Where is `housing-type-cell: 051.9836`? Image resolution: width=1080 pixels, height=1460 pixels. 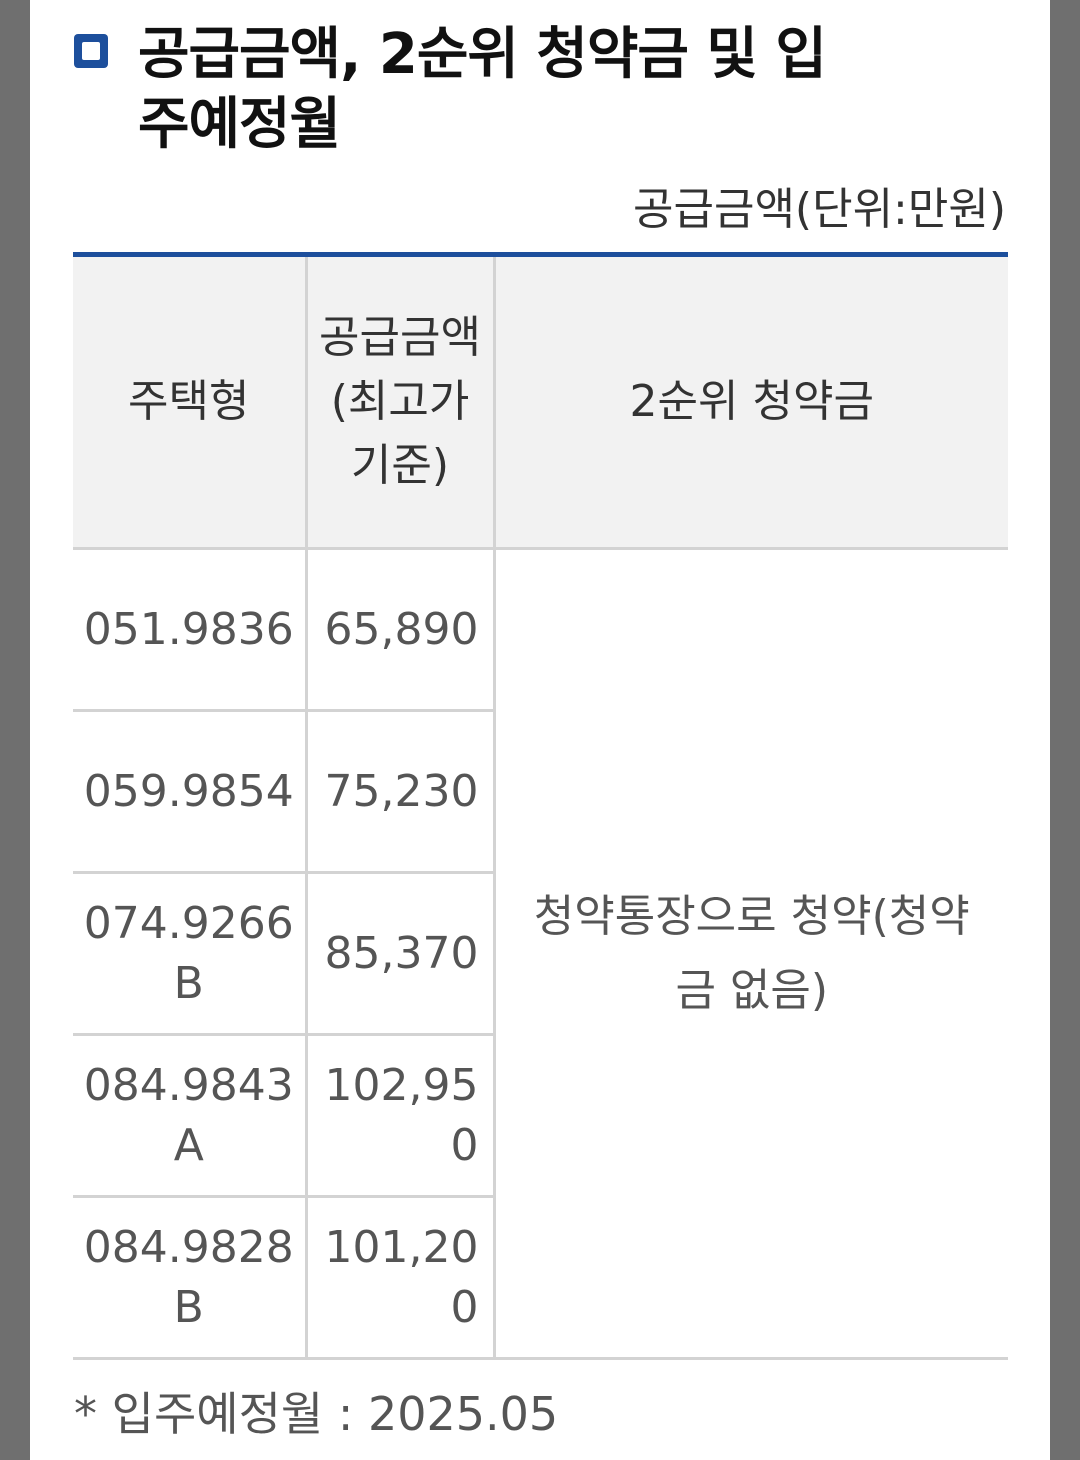 housing-type-cell: 051.9836 is located at coordinates (190, 630).